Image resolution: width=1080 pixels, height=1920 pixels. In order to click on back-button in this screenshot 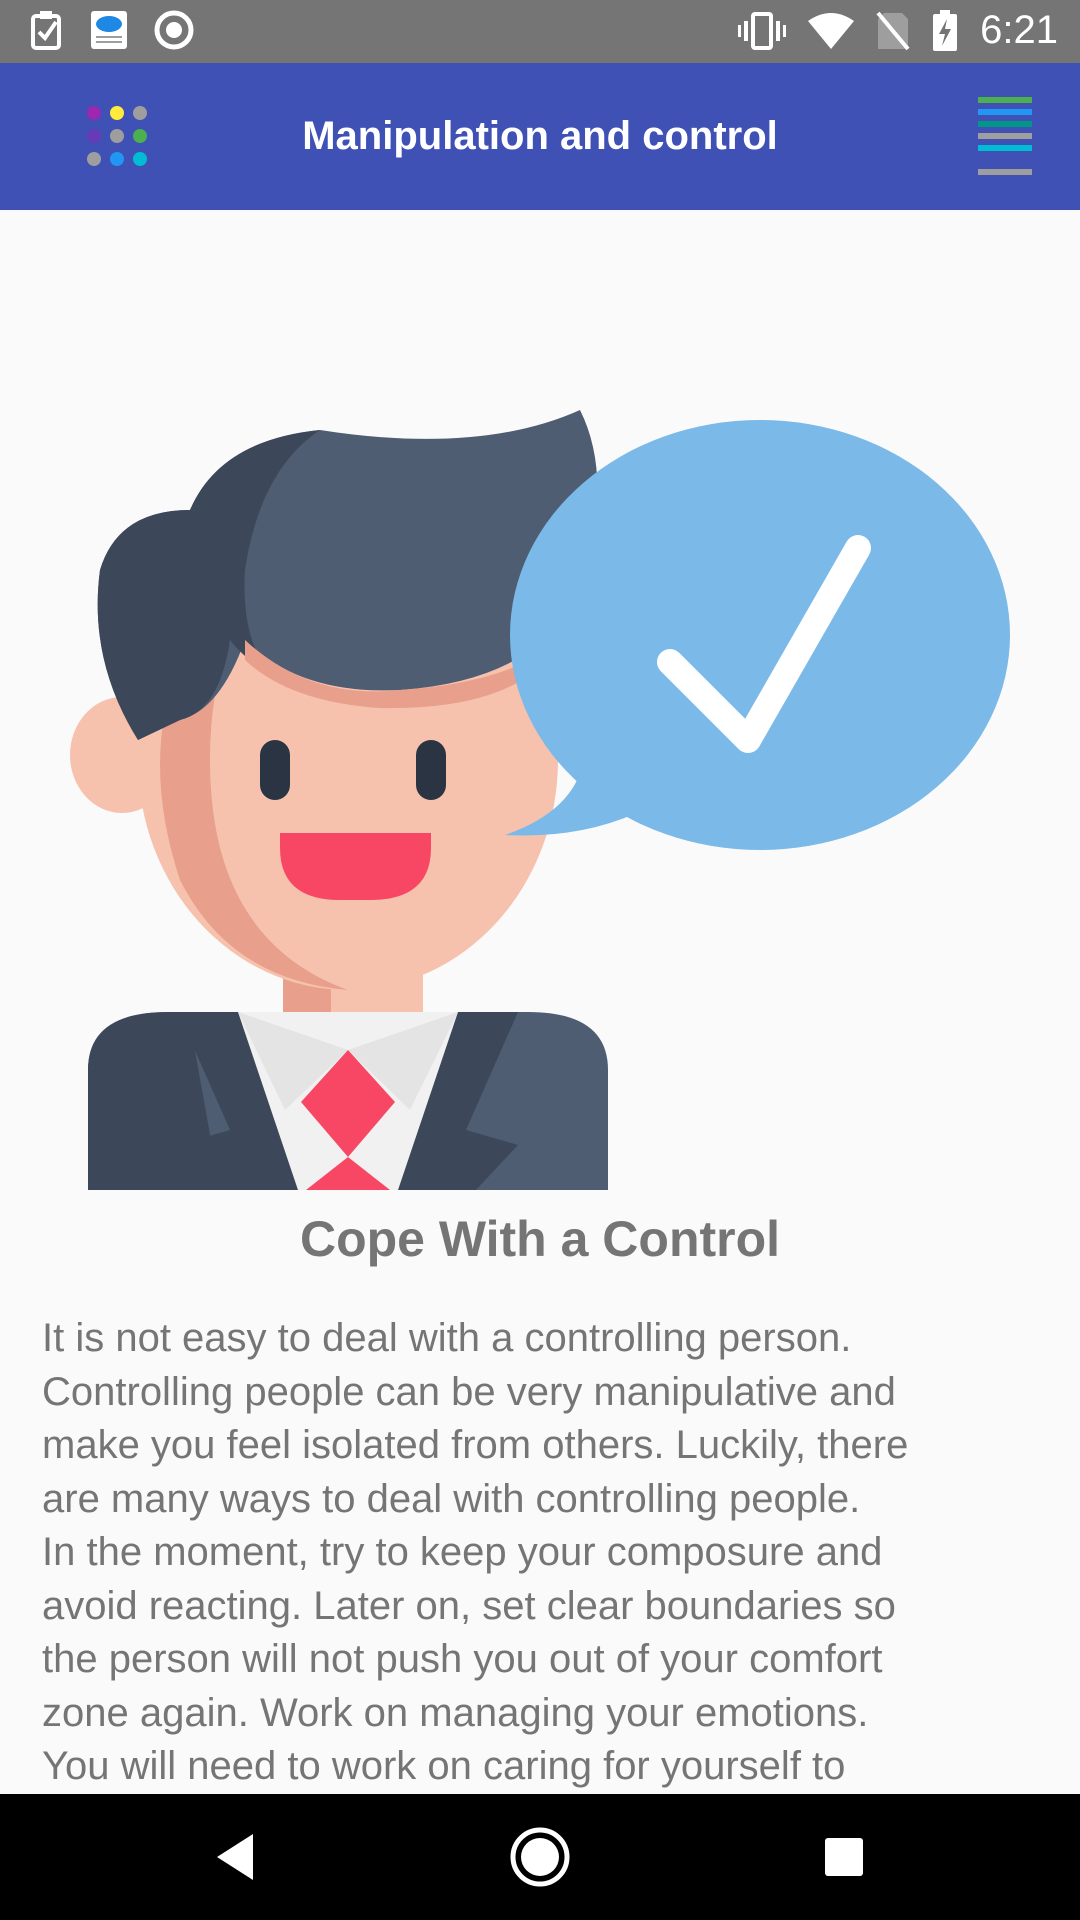, I will do `click(235, 1857)`.